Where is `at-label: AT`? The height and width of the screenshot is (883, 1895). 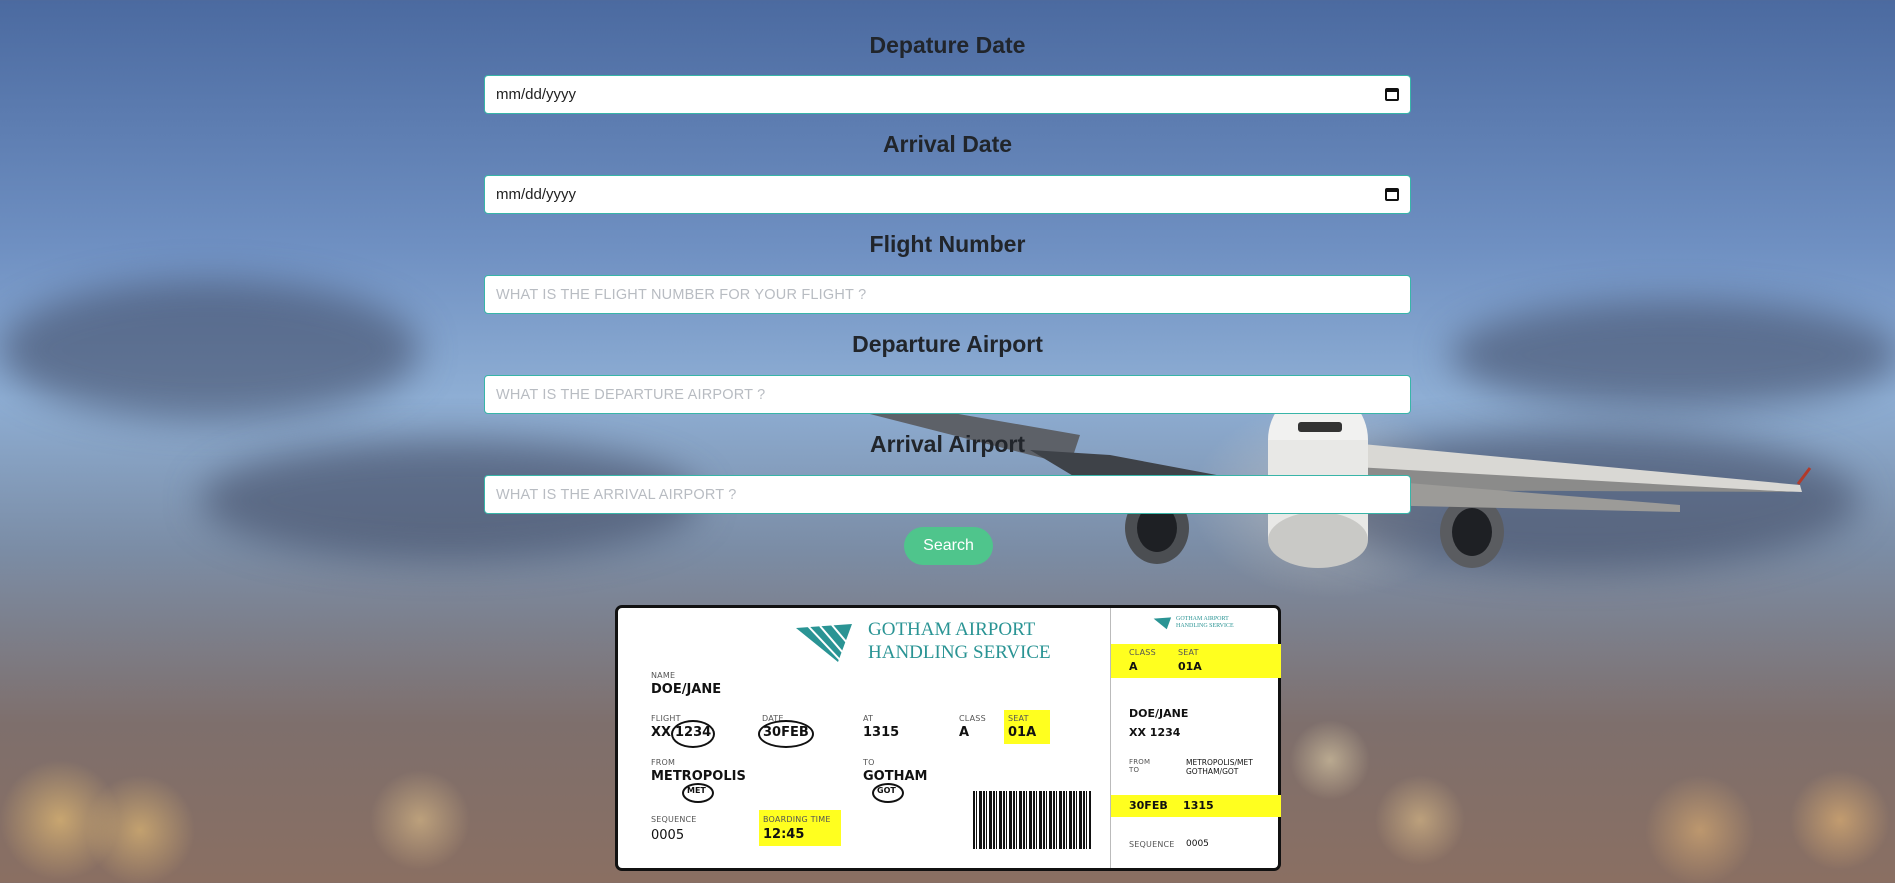 at-label: AT is located at coordinates (868, 718).